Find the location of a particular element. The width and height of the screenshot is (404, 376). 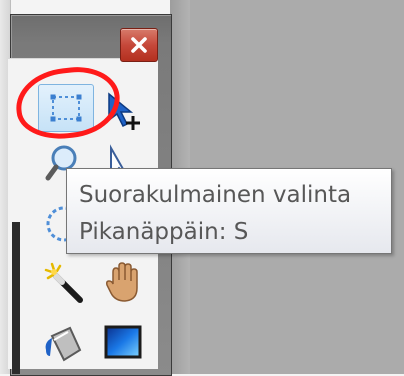

paint-bucket-tool is located at coordinates (64, 342).